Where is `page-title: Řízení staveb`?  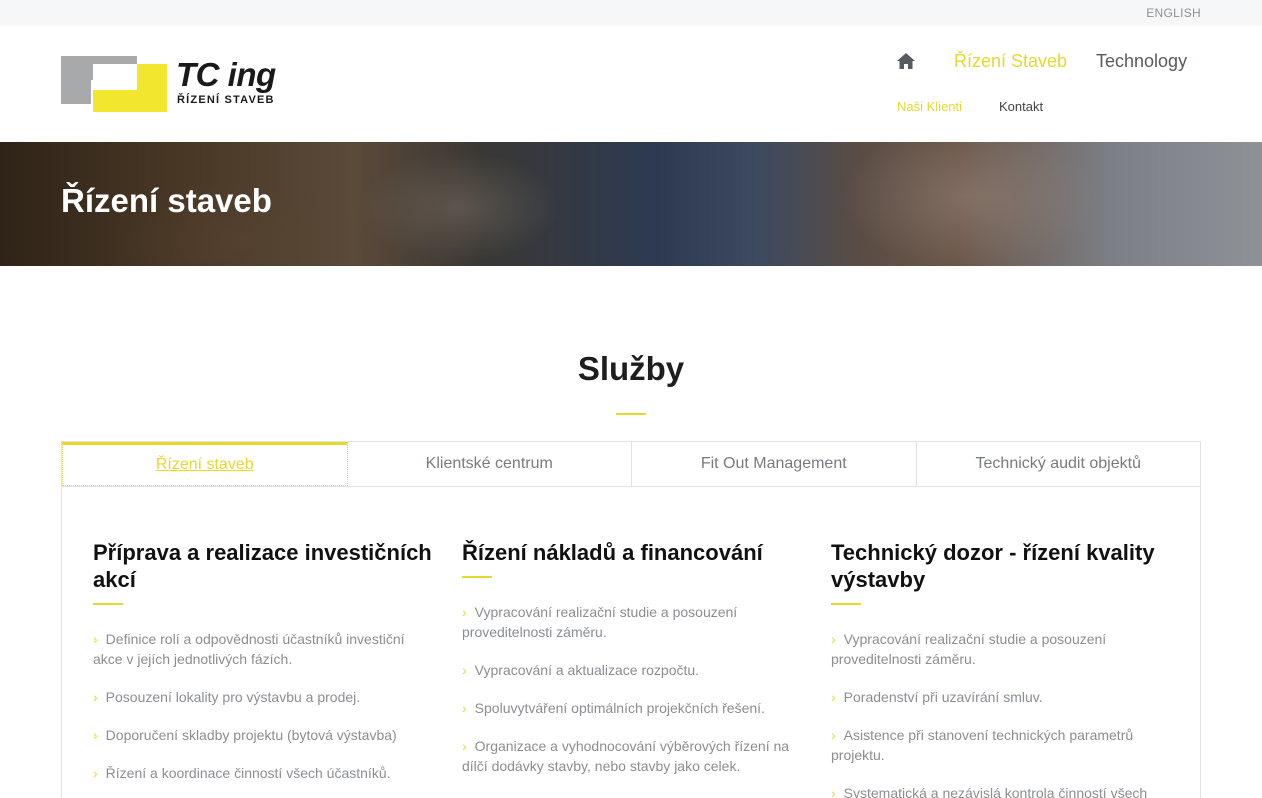 page-title: Řízení staveb is located at coordinates (166, 200).